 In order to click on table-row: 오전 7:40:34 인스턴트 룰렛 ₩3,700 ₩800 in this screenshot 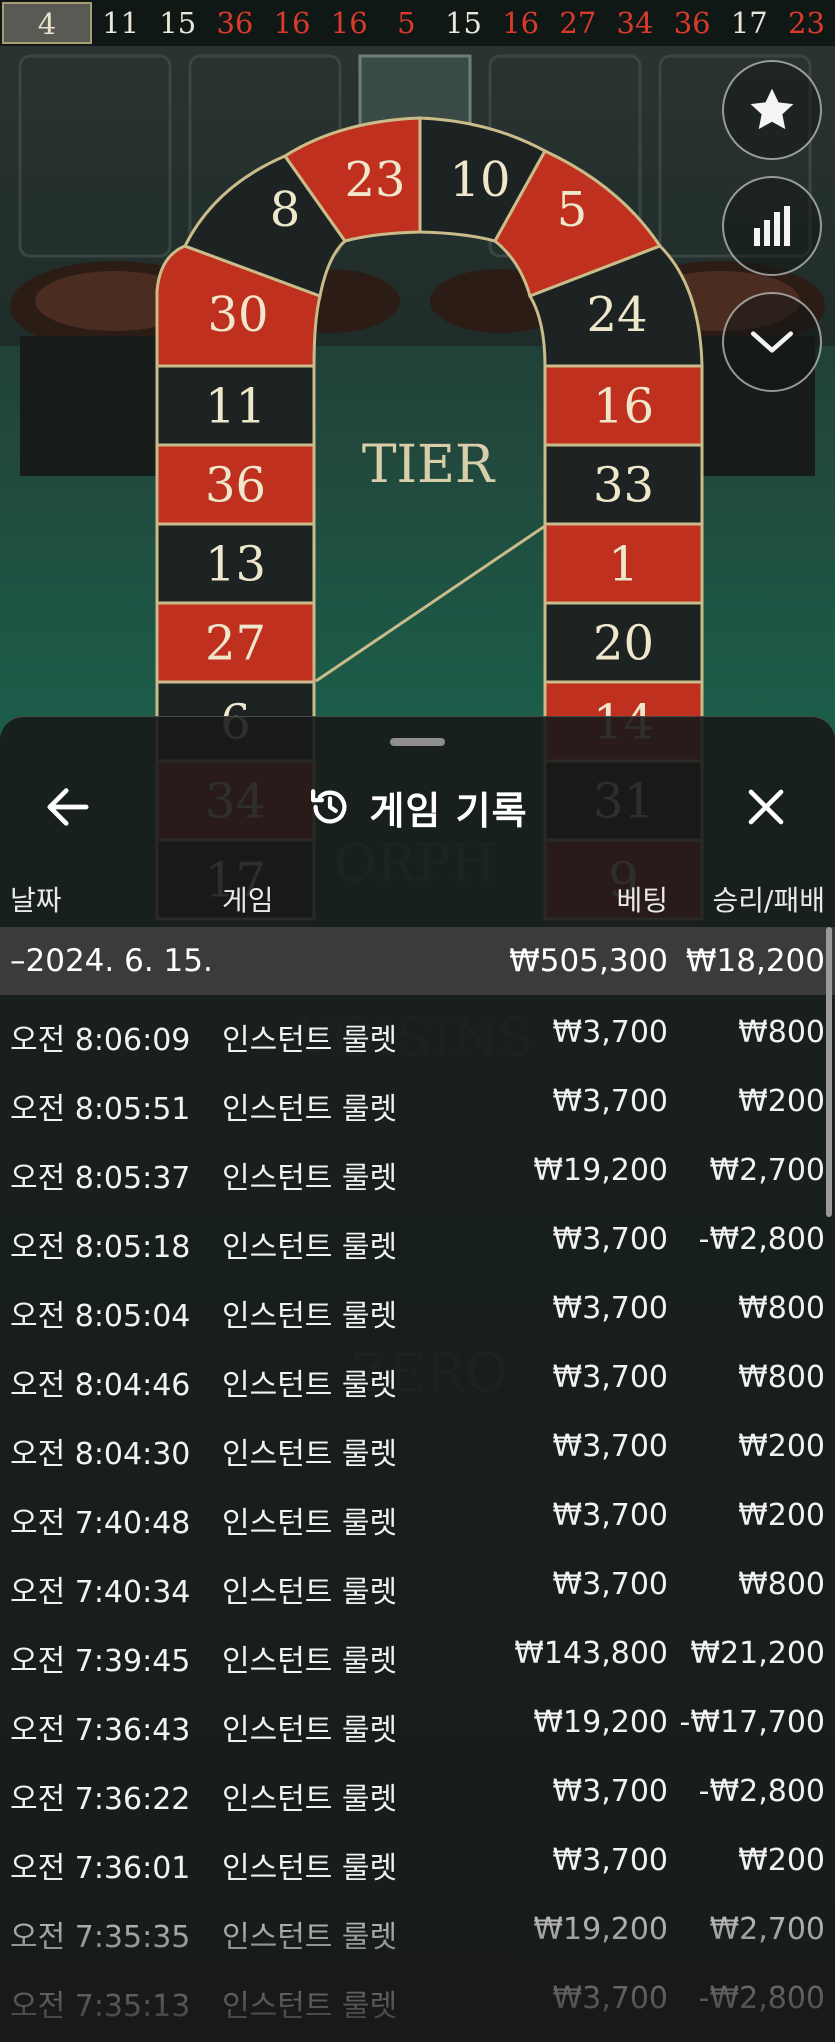, I will do `click(417, 1583)`.